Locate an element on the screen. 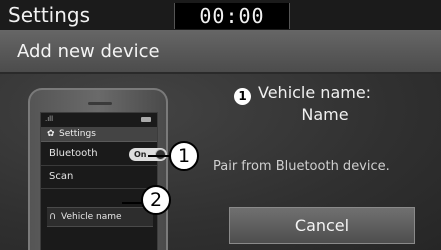  phone-bluetooth-row: Bluetooth On is located at coordinates (104, 154).